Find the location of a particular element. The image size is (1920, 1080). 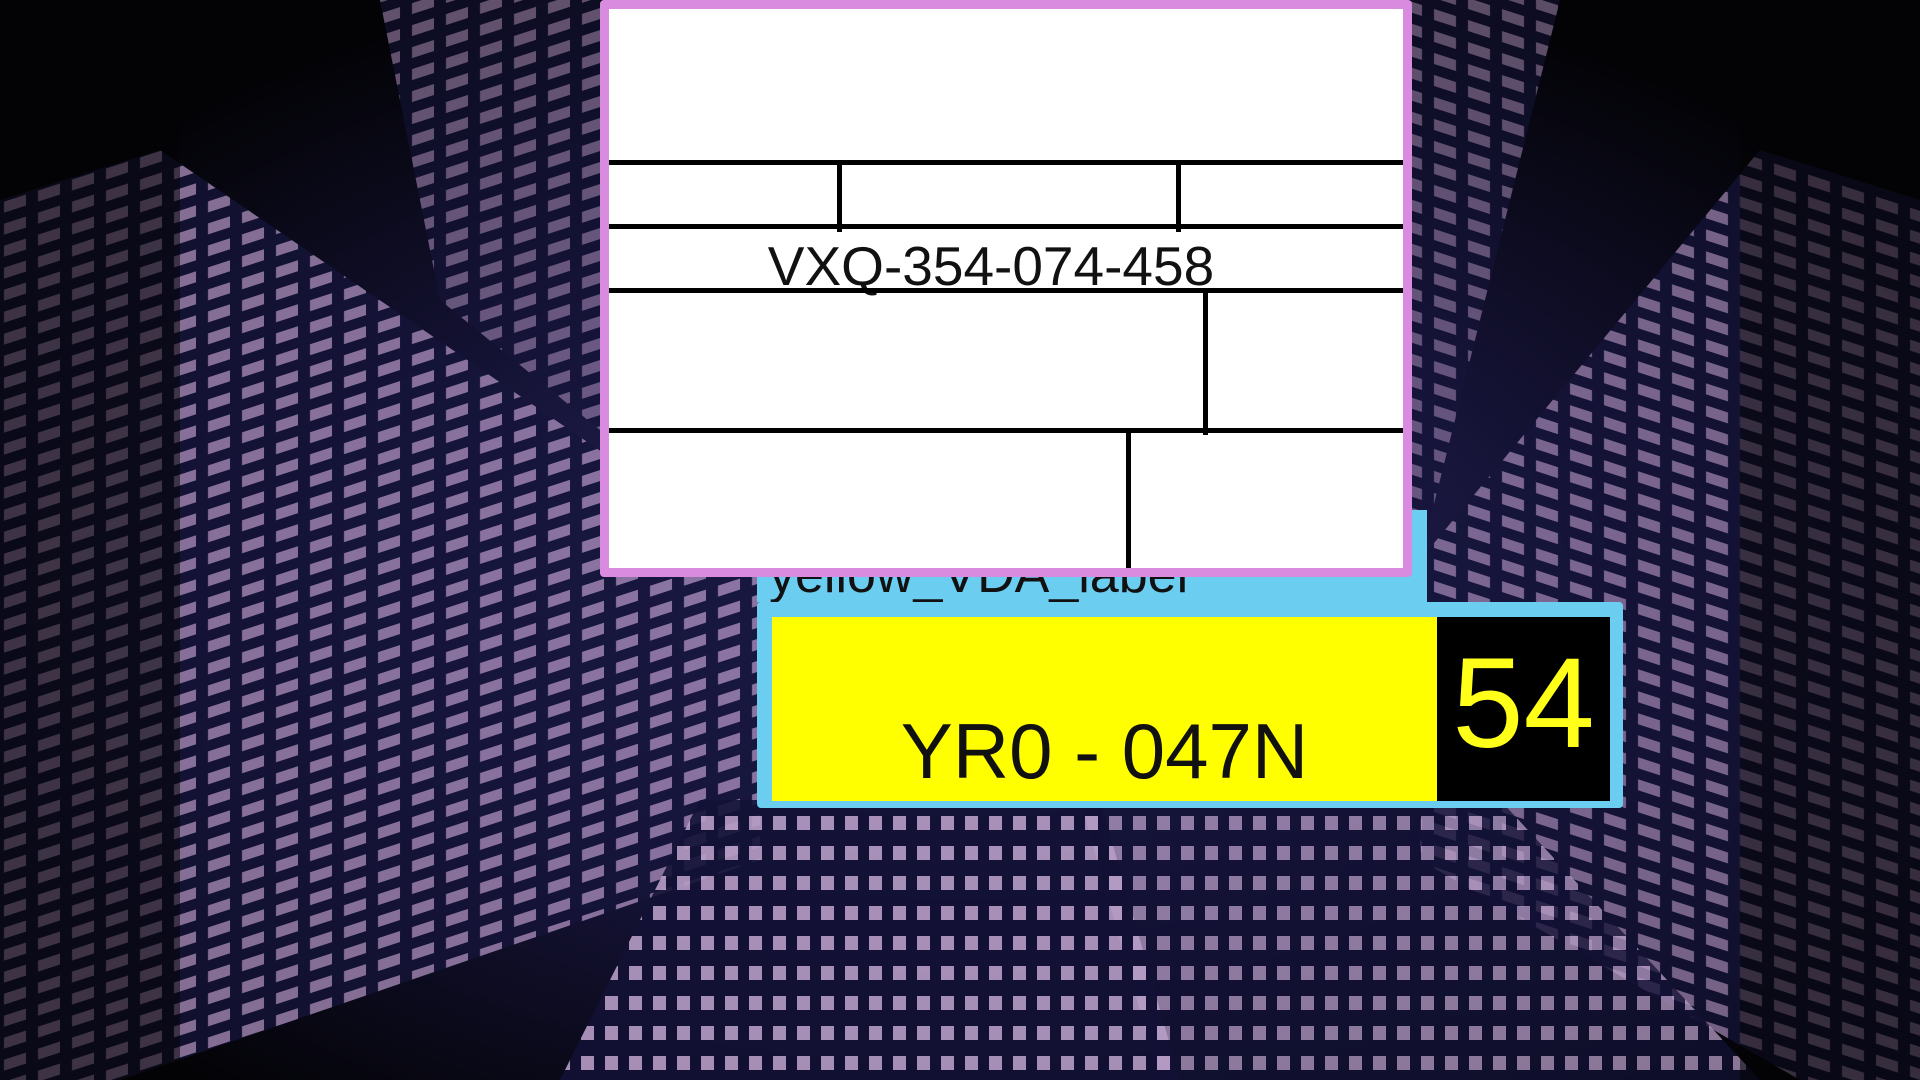

yellow-plate: YR0 - 047N 54 is located at coordinates (1190, 705).